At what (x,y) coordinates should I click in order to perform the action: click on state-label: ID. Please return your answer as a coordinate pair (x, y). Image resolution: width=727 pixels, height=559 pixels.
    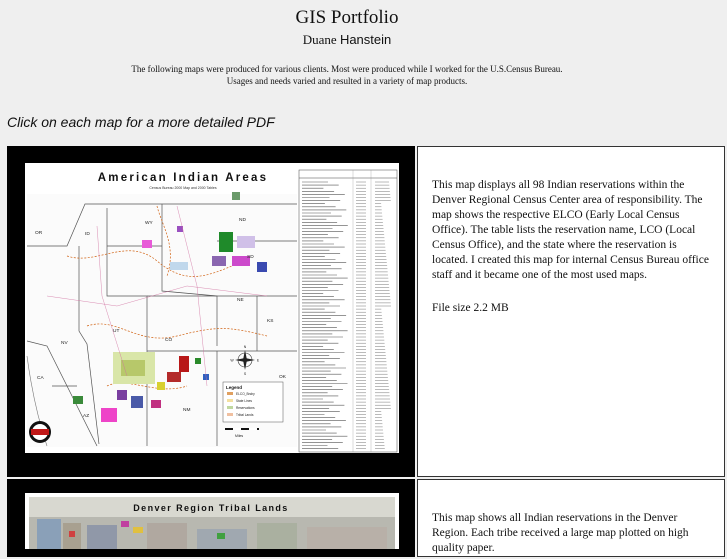
    Looking at the image, I should click on (87, 234).